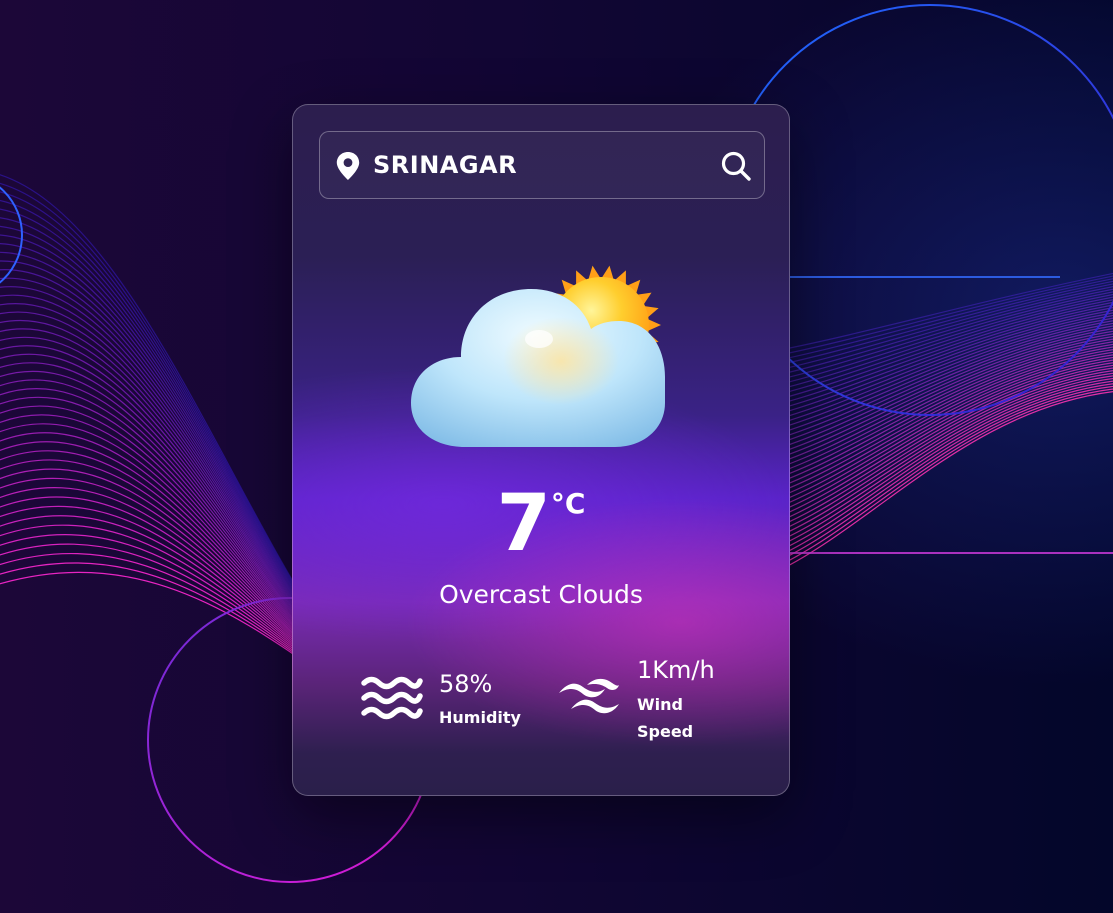 Image resolution: width=1113 pixels, height=913 pixels. I want to click on humidity-label: Humidity, so click(480, 717).